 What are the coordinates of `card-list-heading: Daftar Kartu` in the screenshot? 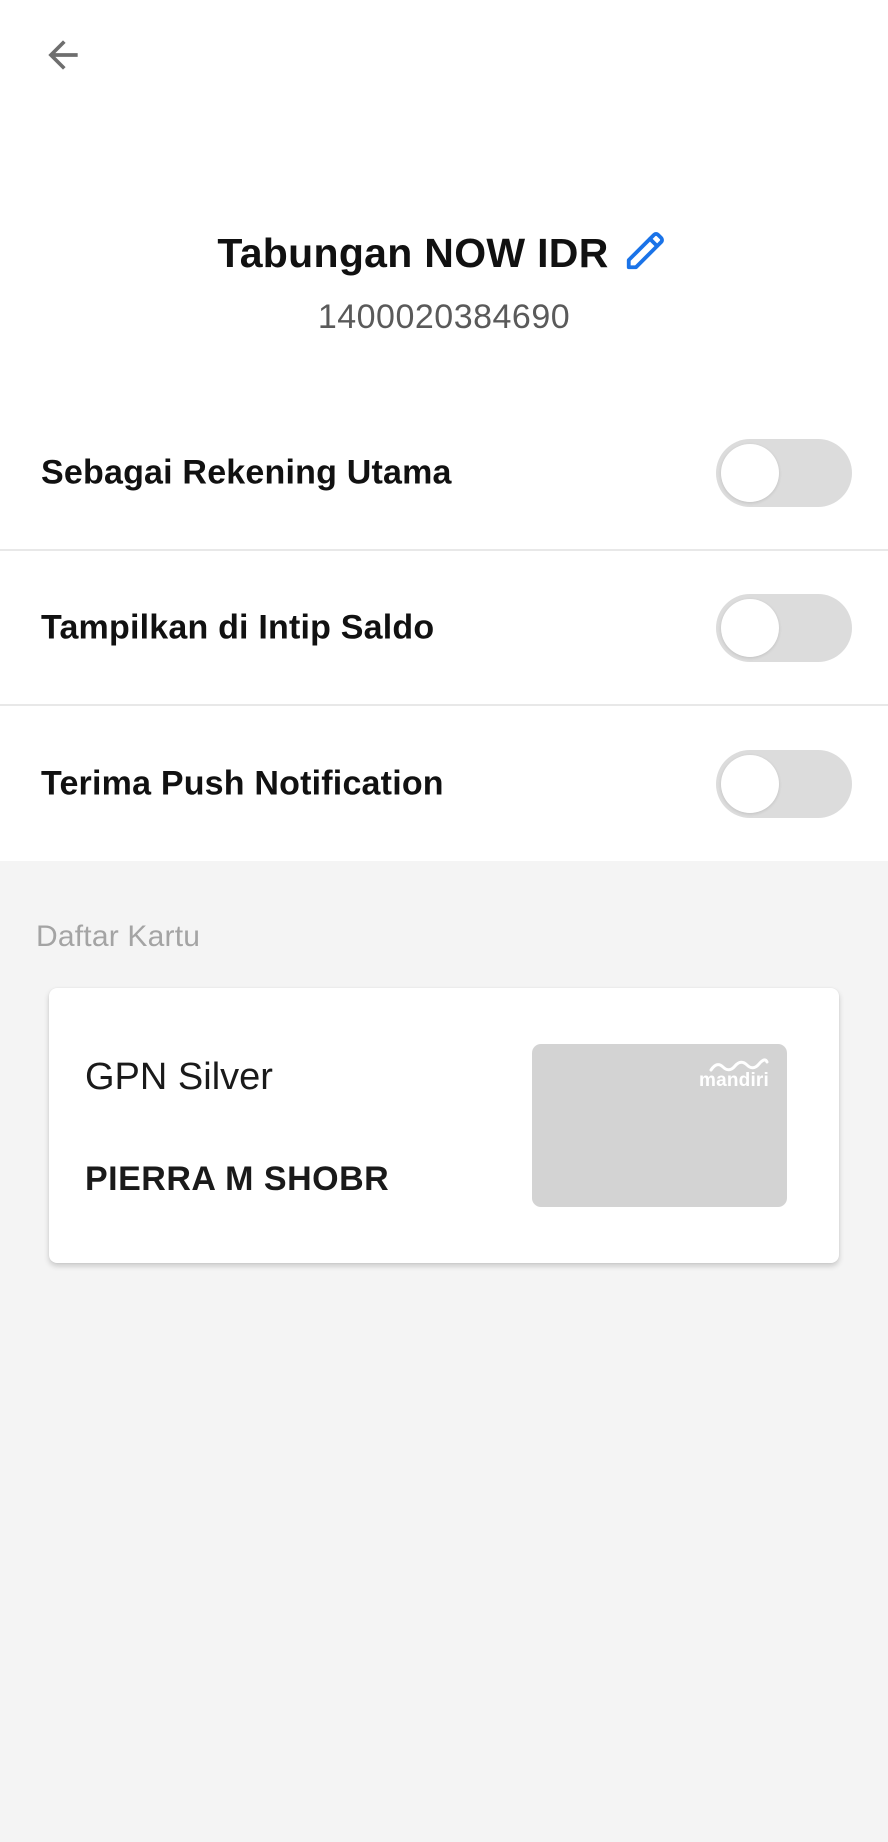 It's located at (118, 936).